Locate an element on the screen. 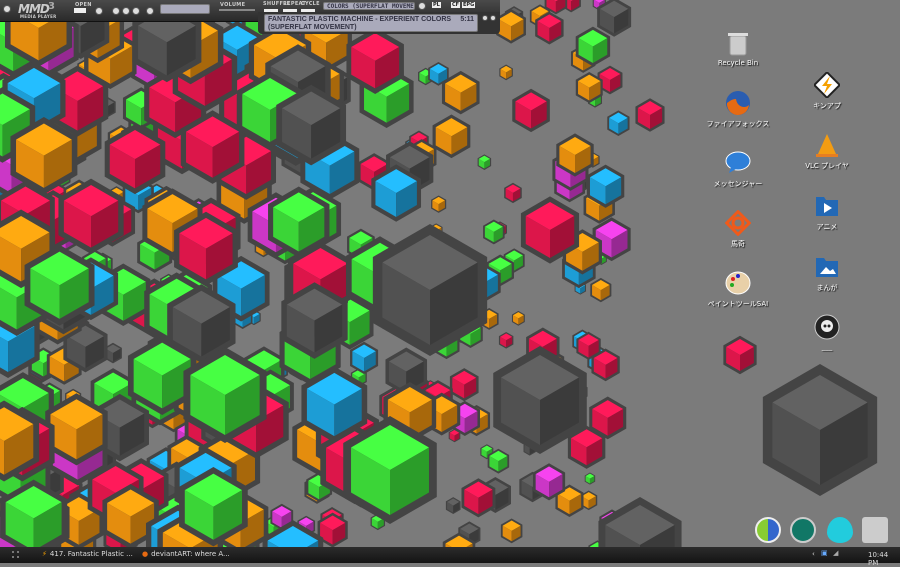 Image resolution: width=900 pixels, height=567 pixels. stop-button is located at coordinates (99, 11).